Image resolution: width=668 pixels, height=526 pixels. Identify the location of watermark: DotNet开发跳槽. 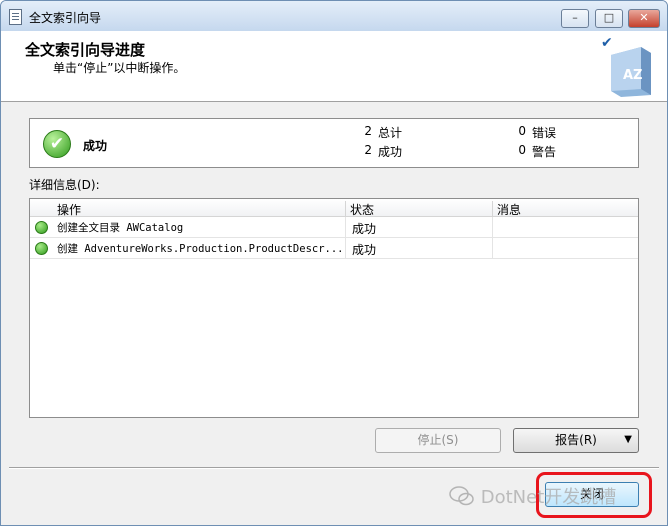
(532, 496).